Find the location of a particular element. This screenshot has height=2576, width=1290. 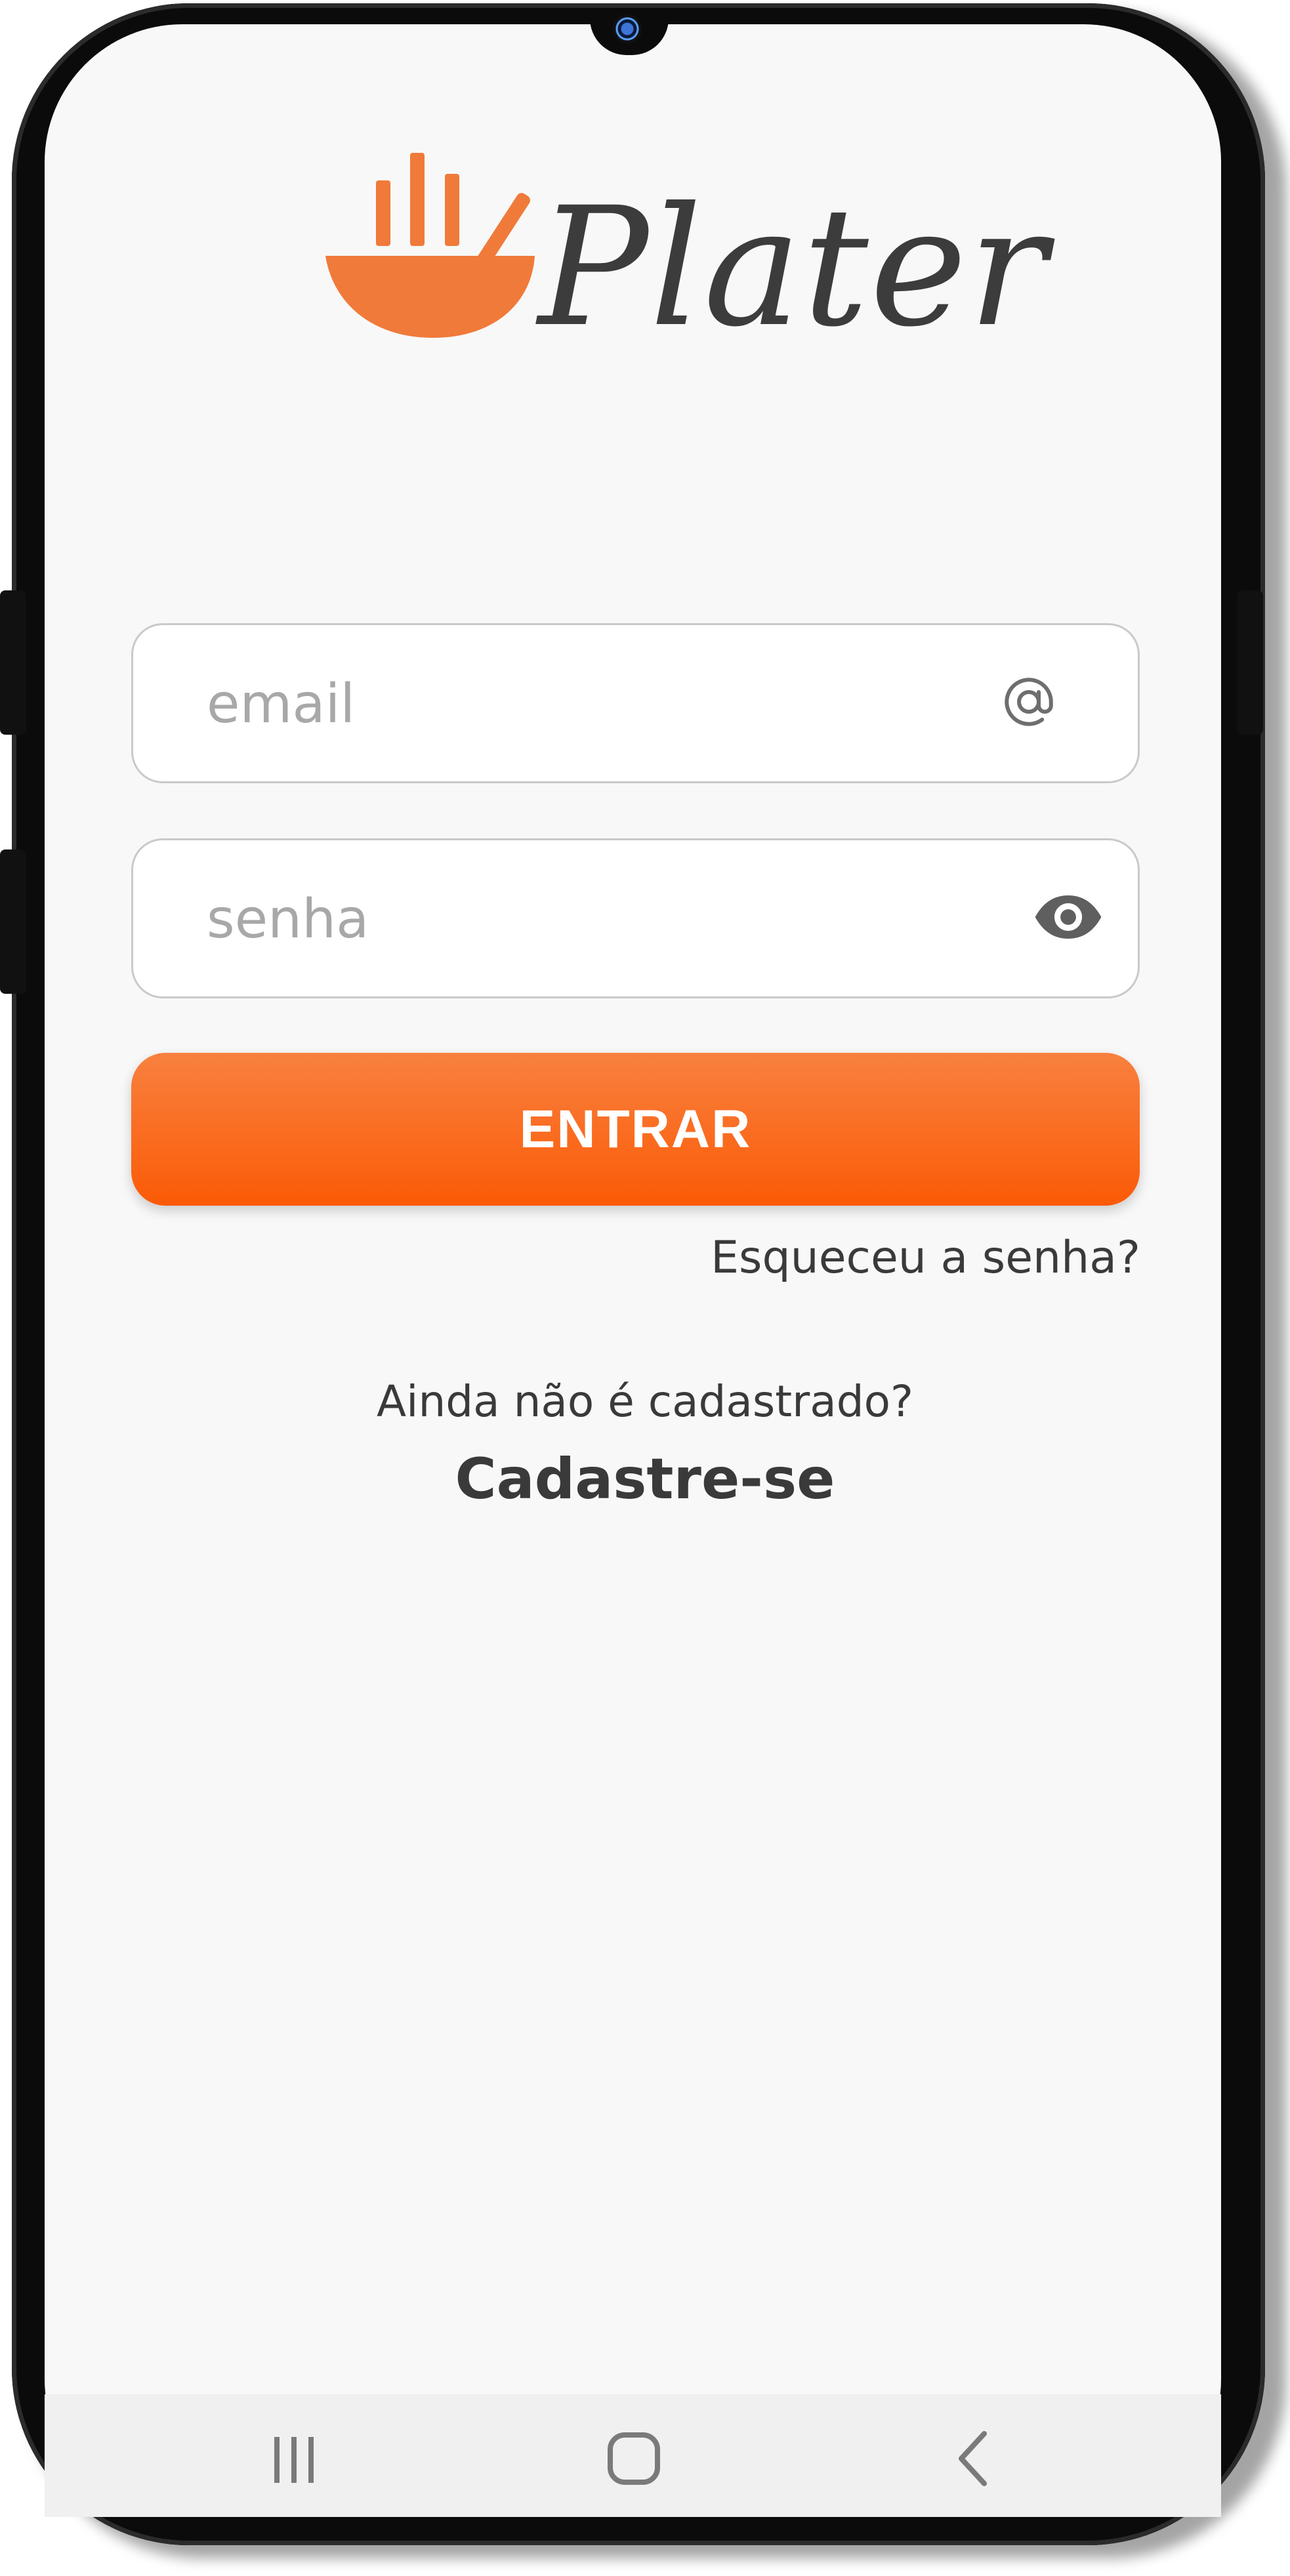

home-icon is located at coordinates (634, 2458).